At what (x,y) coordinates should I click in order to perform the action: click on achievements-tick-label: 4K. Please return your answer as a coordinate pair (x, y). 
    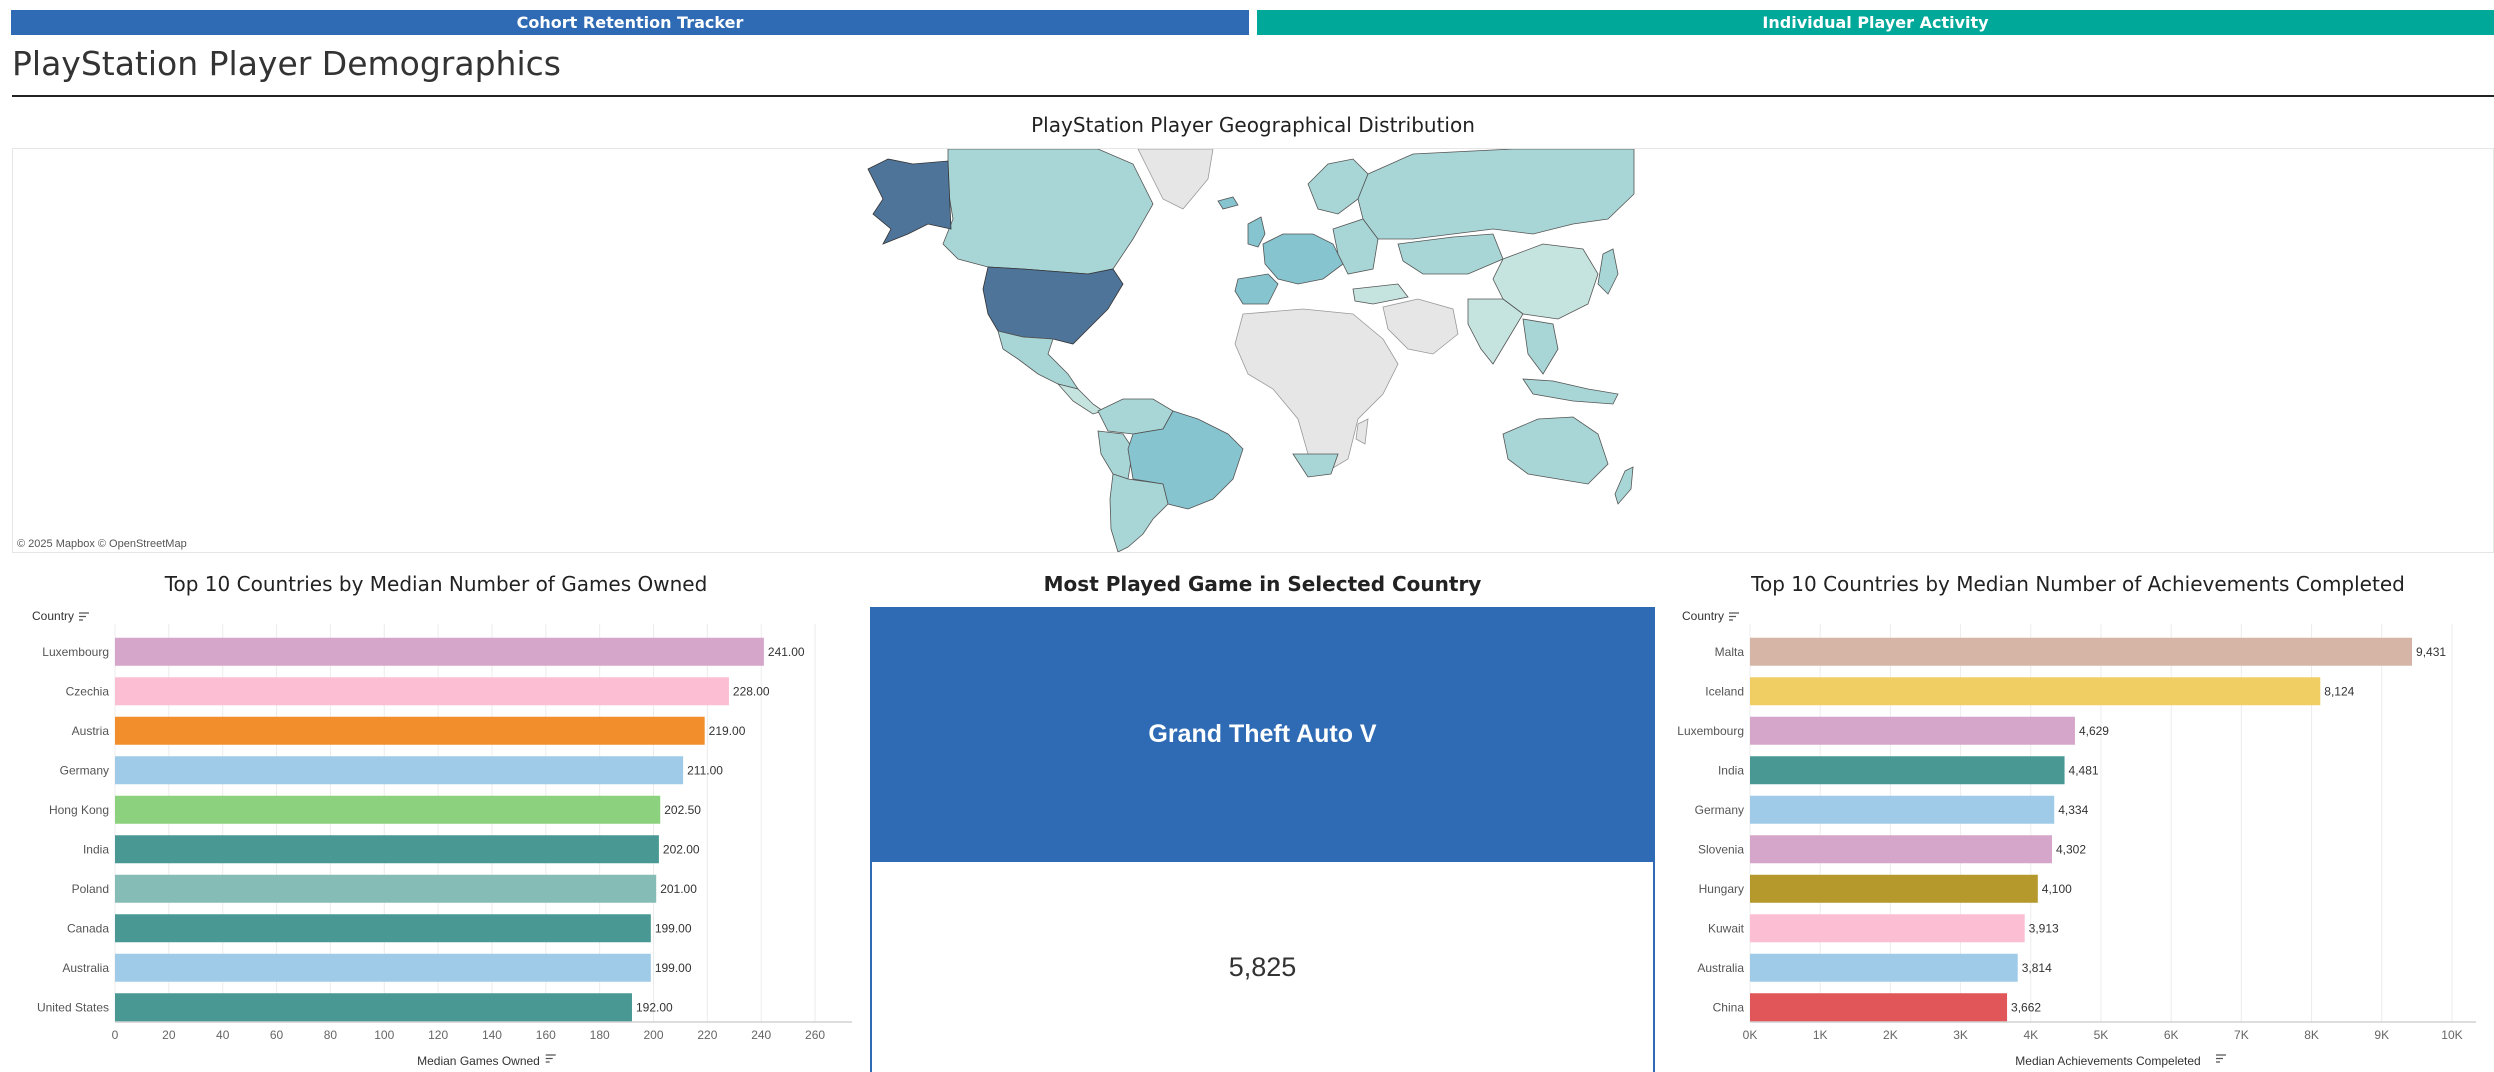
    Looking at the image, I should click on (2030, 1035).